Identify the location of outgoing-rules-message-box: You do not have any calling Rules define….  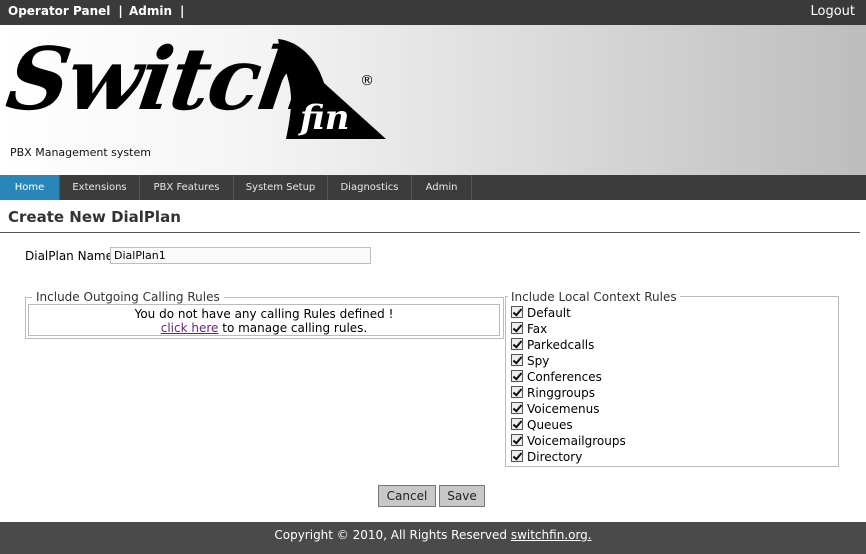
(264, 320).